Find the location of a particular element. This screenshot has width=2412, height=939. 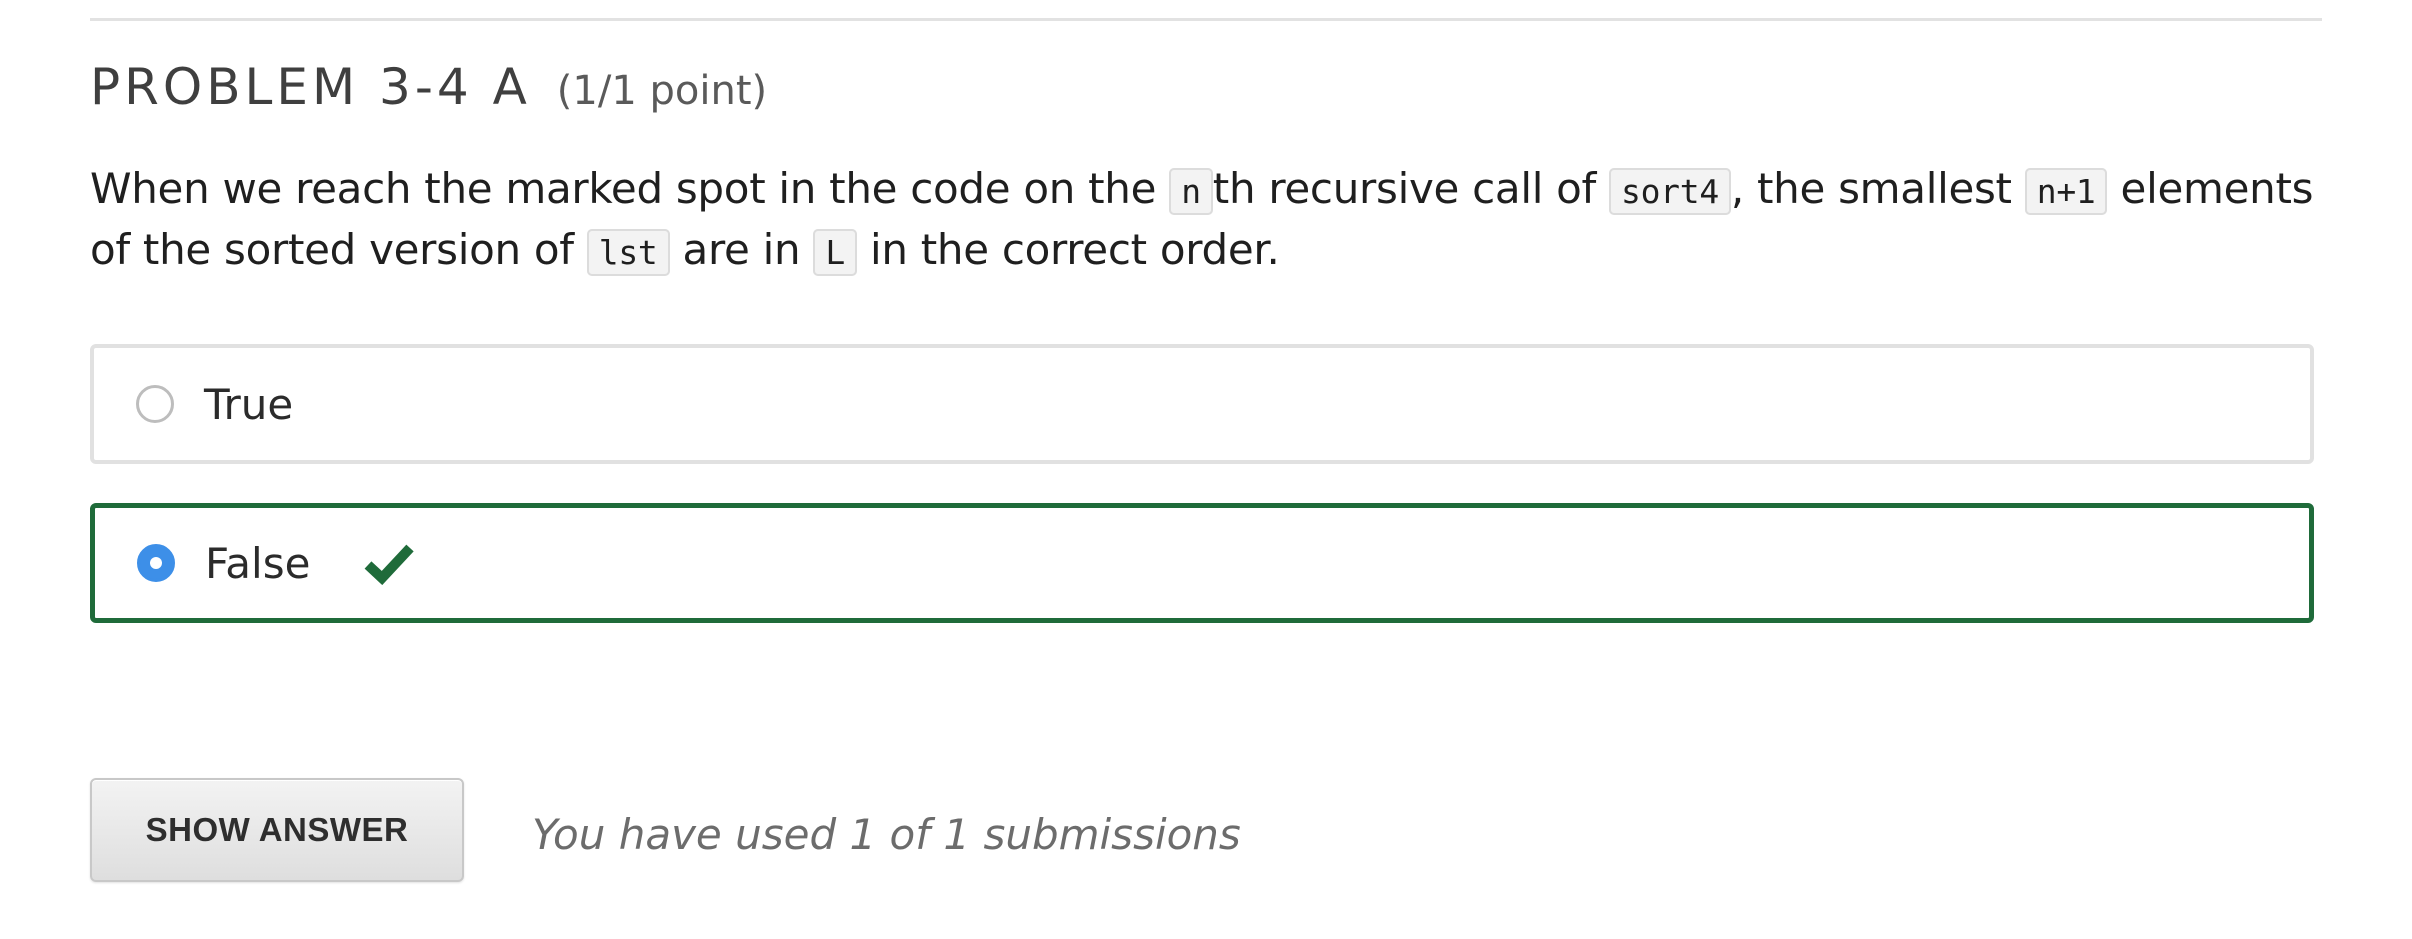

checkmark-icon is located at coordinates (390, 564).